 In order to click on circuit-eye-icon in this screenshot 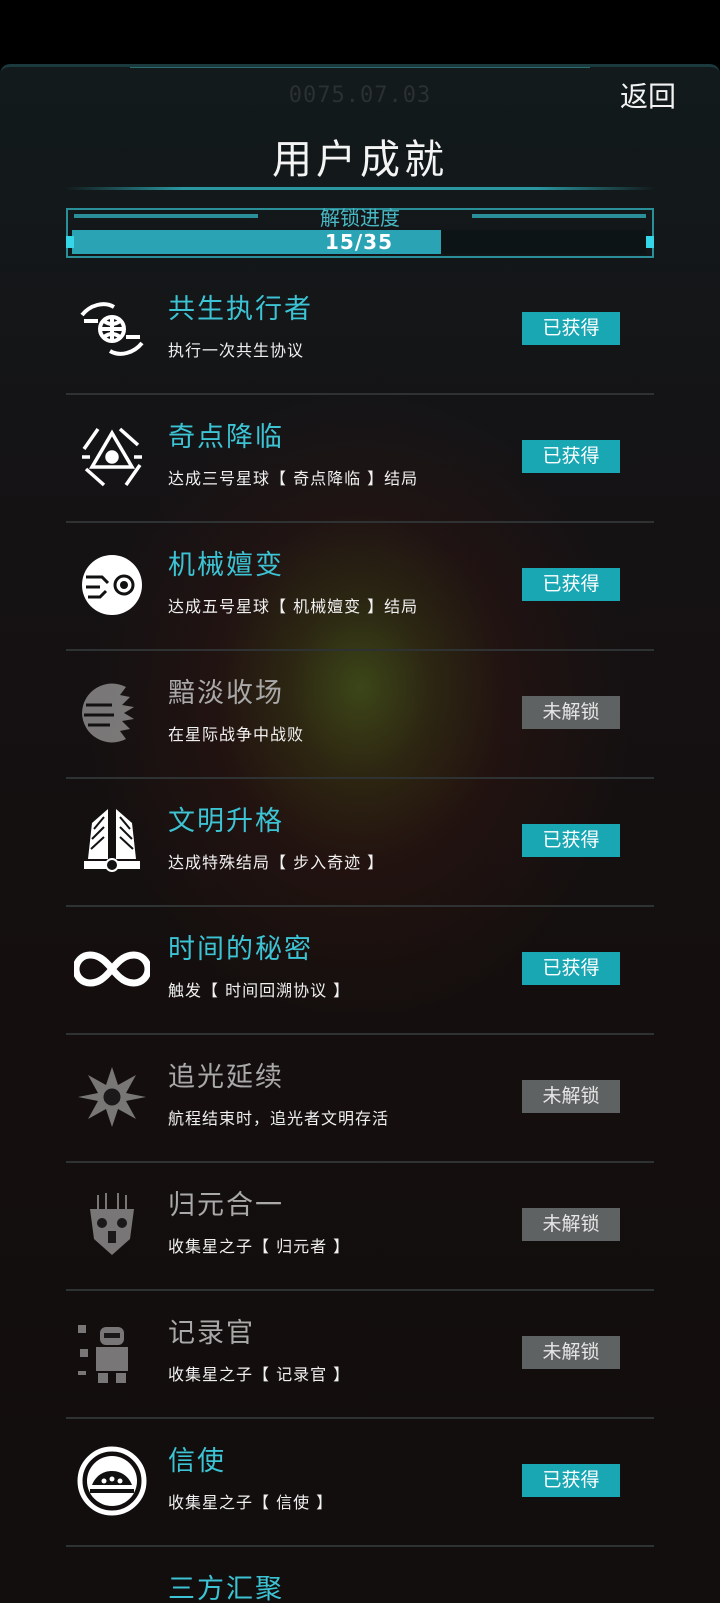, I will do `click(112, 585)`.